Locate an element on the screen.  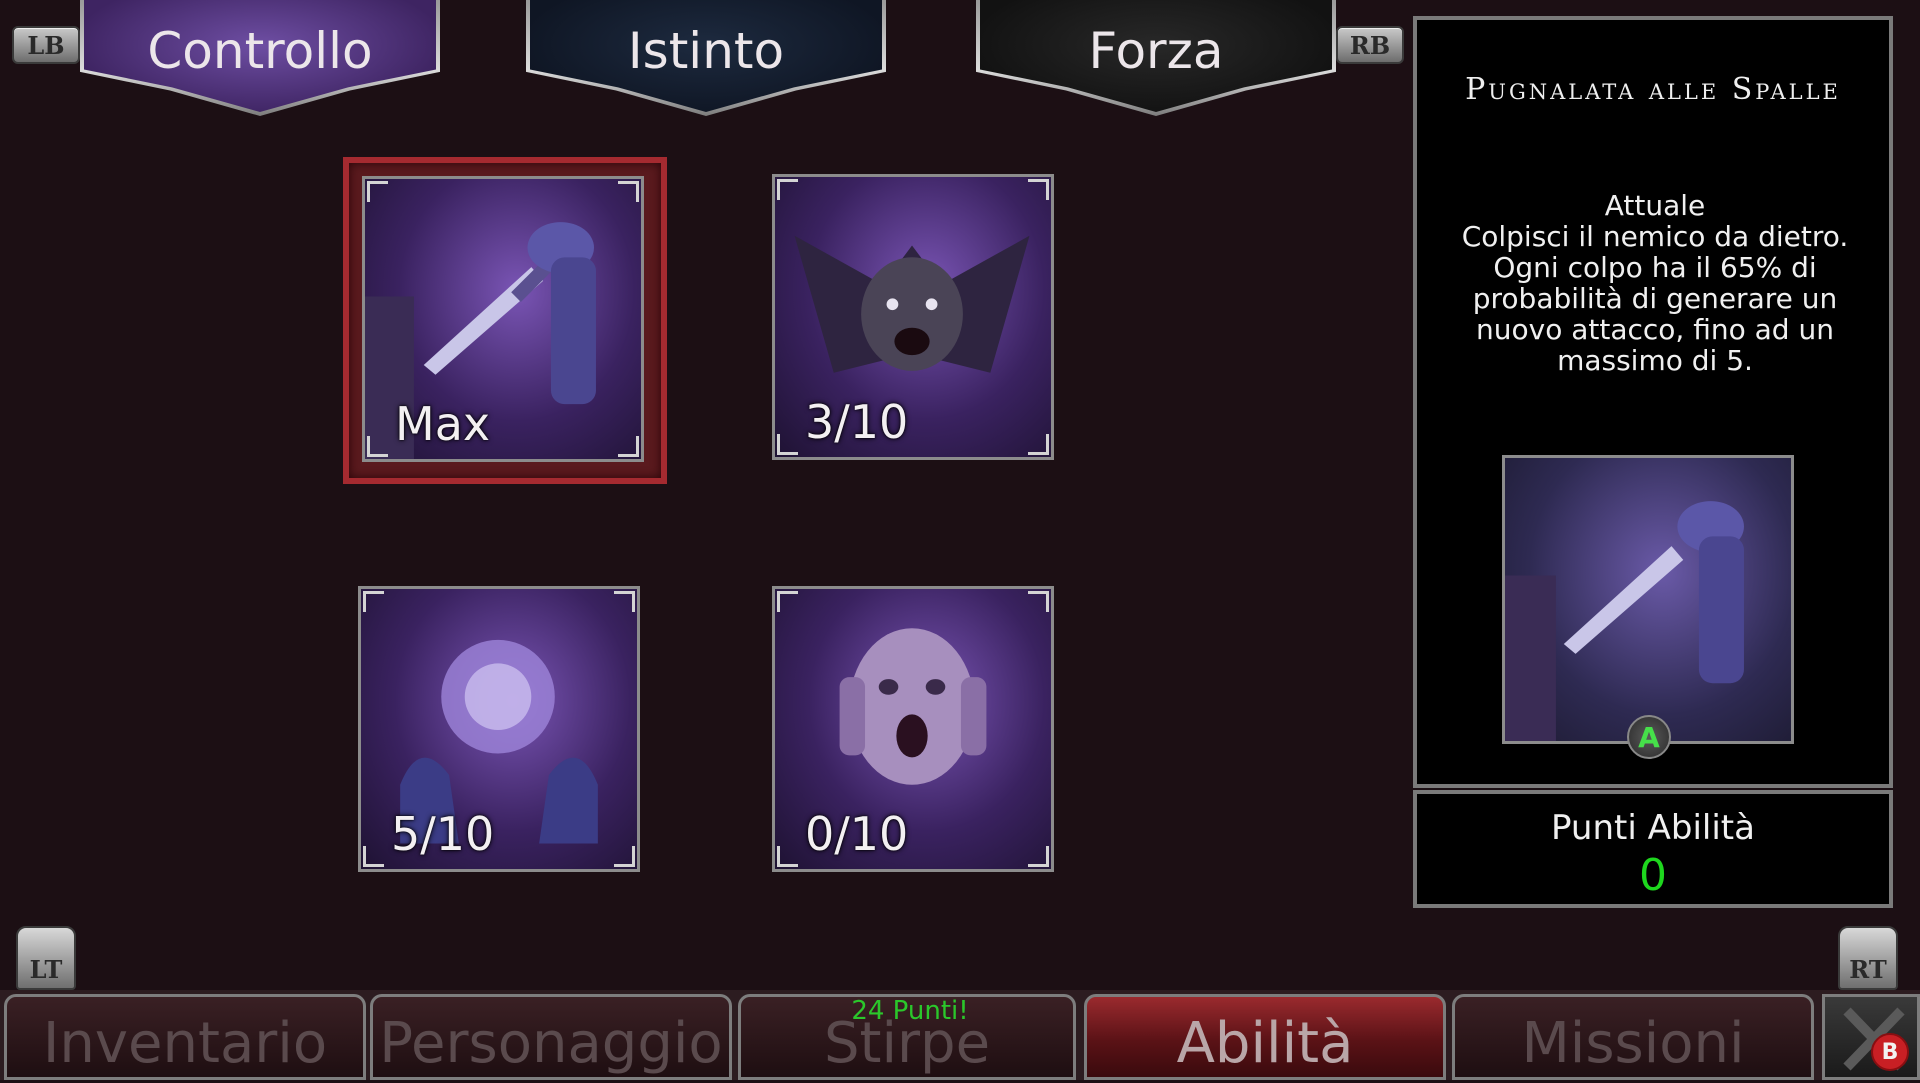
nav-inventario: Inventario is located at coordinates (185, 1037).